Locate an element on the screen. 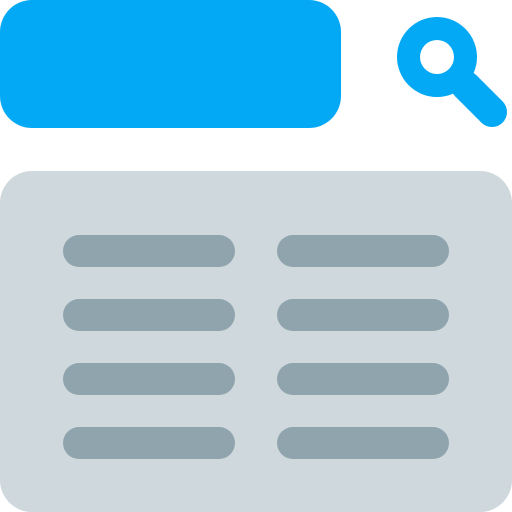  search-button is located at coordinates (446, 66).